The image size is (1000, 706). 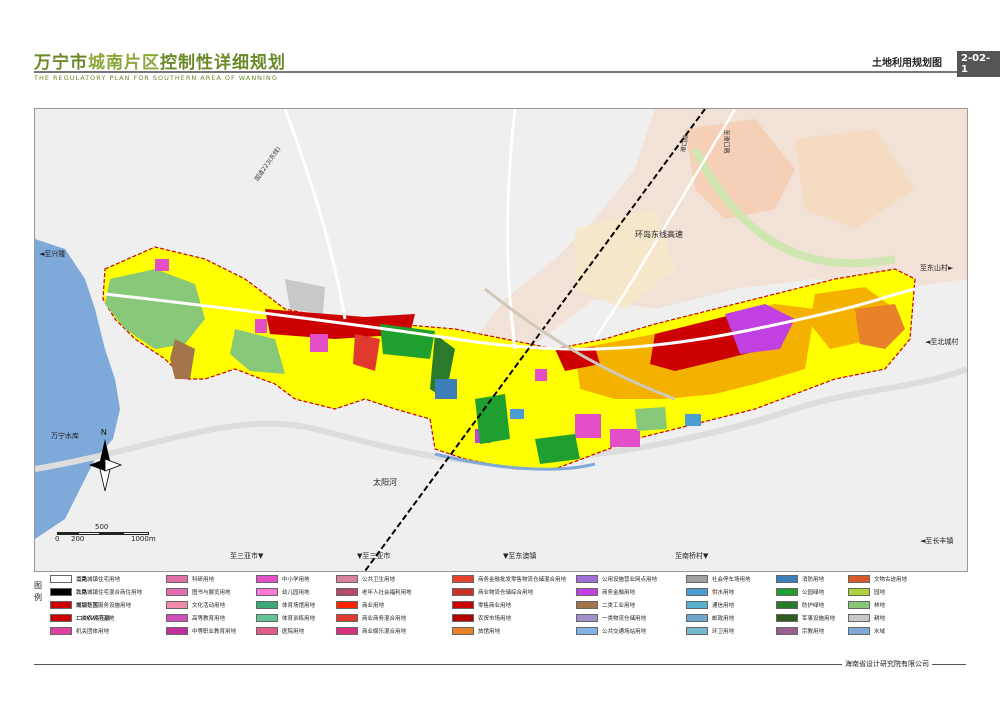 What do you see at coordinates (74, 605) in the screenshot?
I see `legend-item: 规划范围` at bounding box center [74, 605].